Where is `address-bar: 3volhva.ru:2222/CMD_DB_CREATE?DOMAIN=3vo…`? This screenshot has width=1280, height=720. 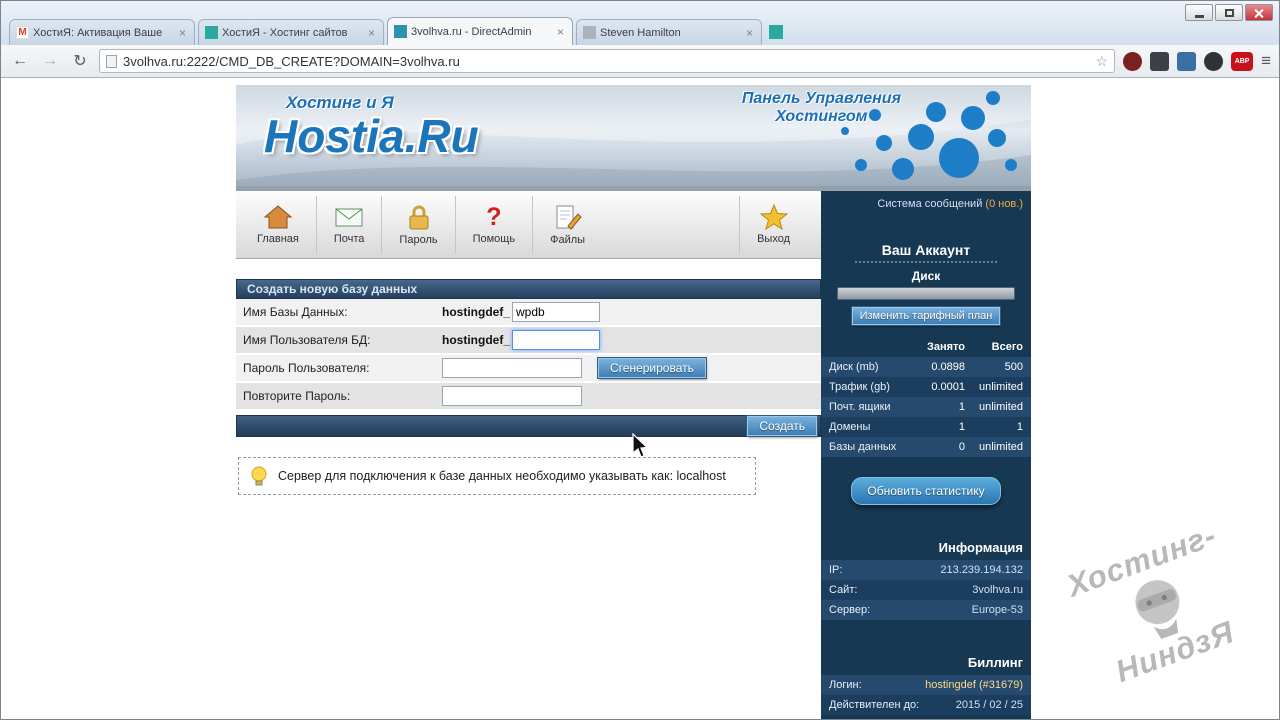 address-bar: 3volhva.ru:2222/CMD_DB_CREATE?DOMAIN=3vo… is located at coordinates (607, 61).